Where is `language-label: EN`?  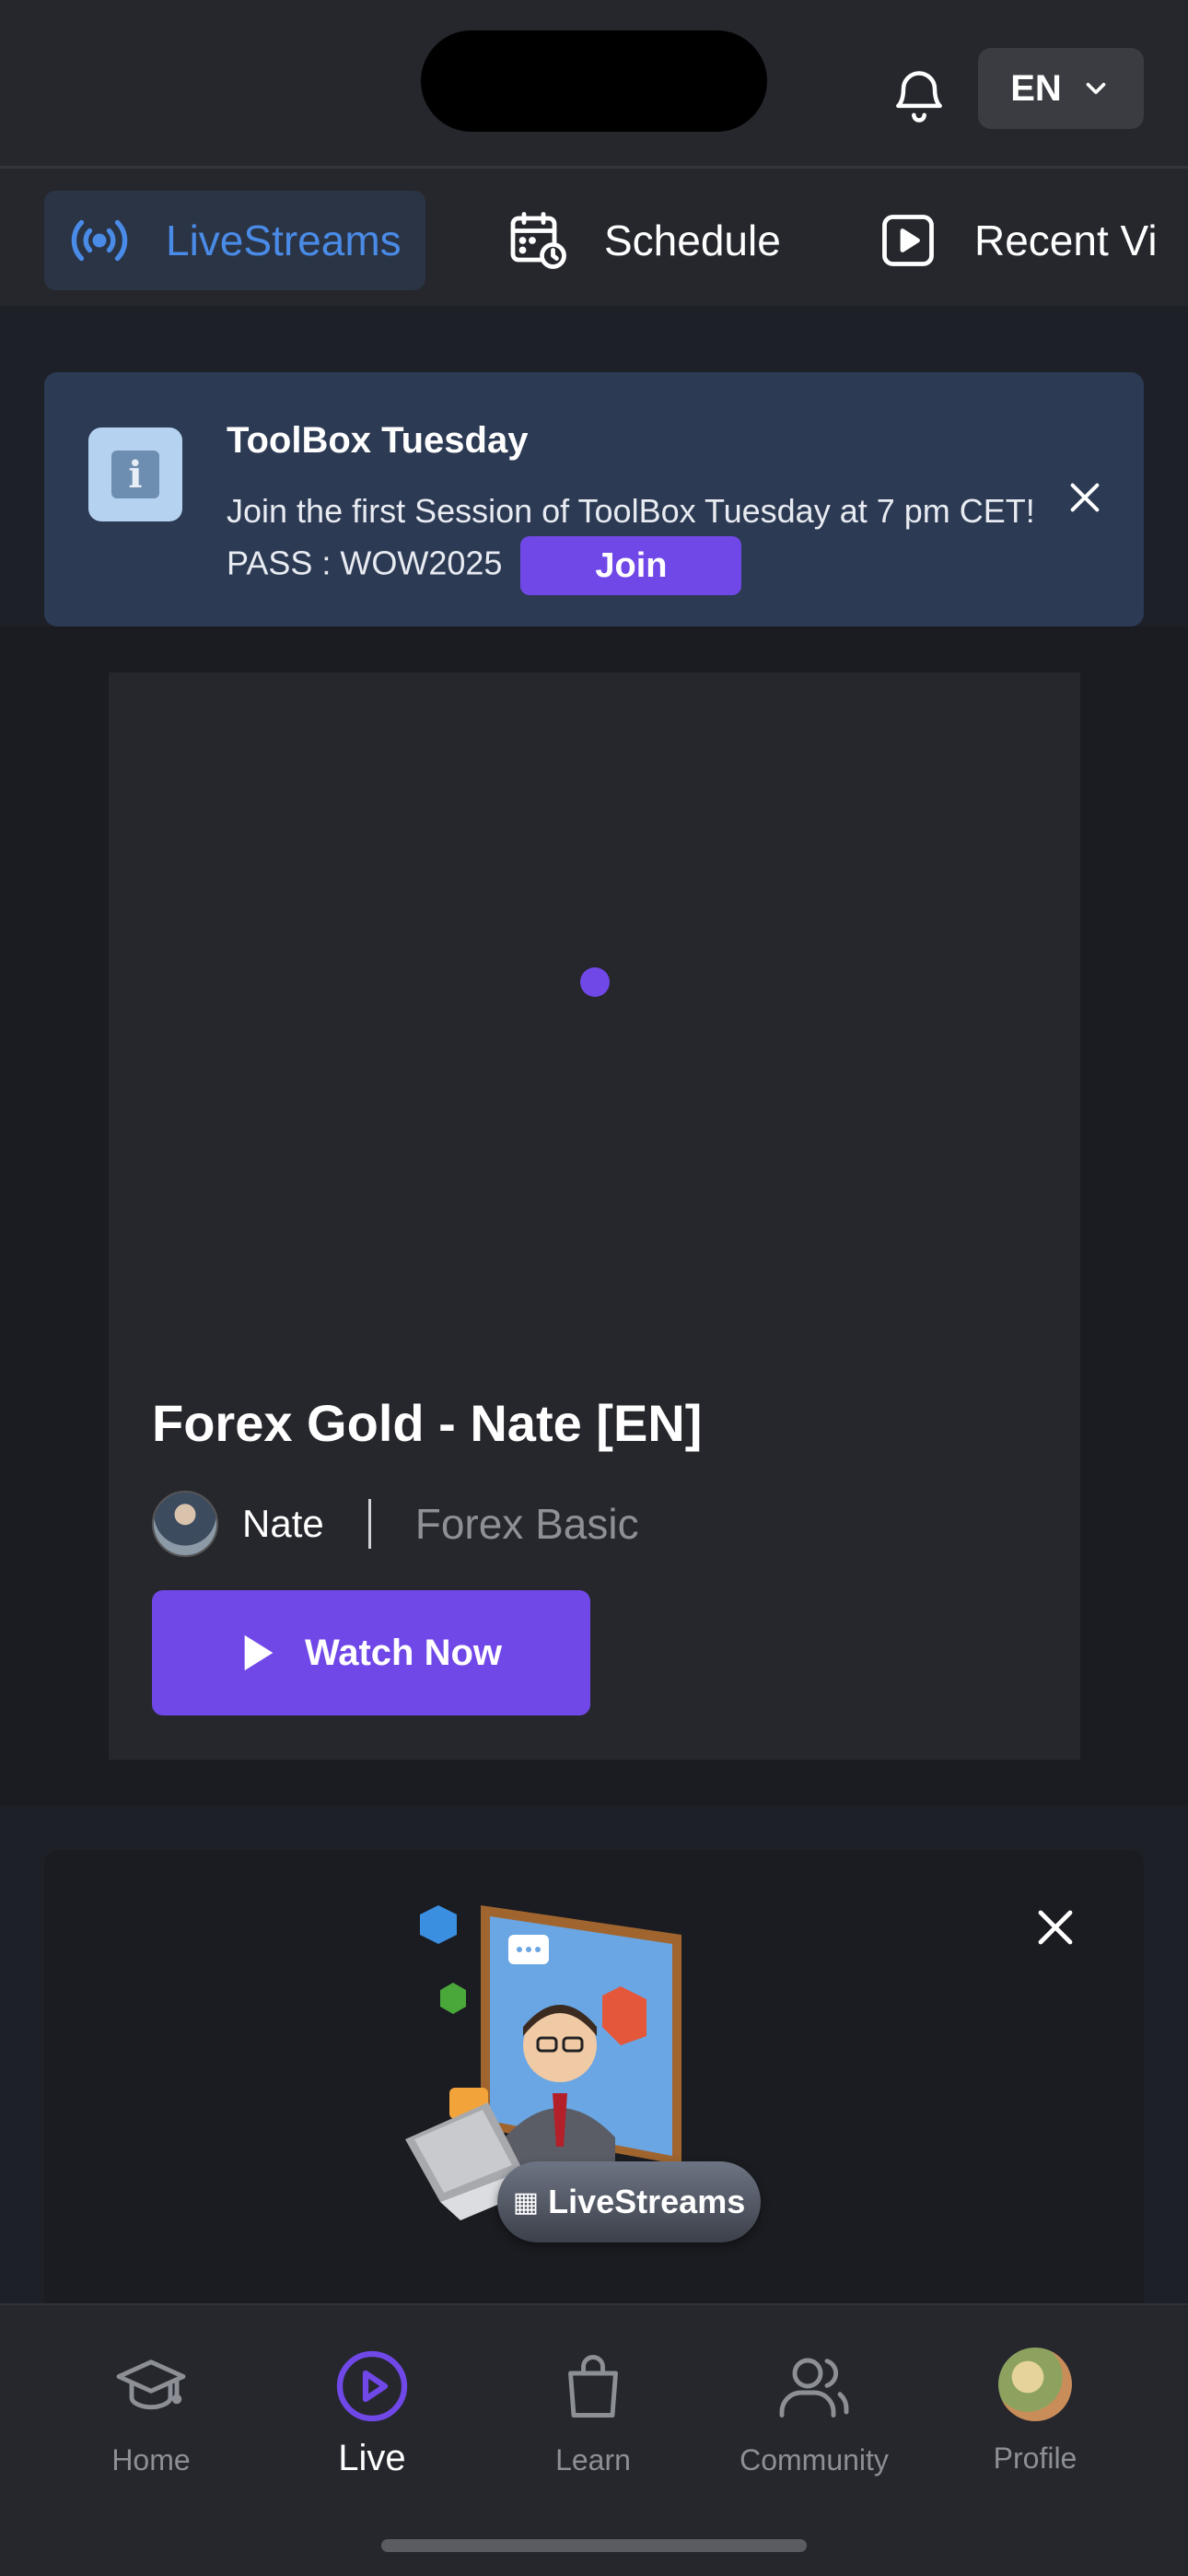
language-label: EN is located at coordinates (1036, 88).